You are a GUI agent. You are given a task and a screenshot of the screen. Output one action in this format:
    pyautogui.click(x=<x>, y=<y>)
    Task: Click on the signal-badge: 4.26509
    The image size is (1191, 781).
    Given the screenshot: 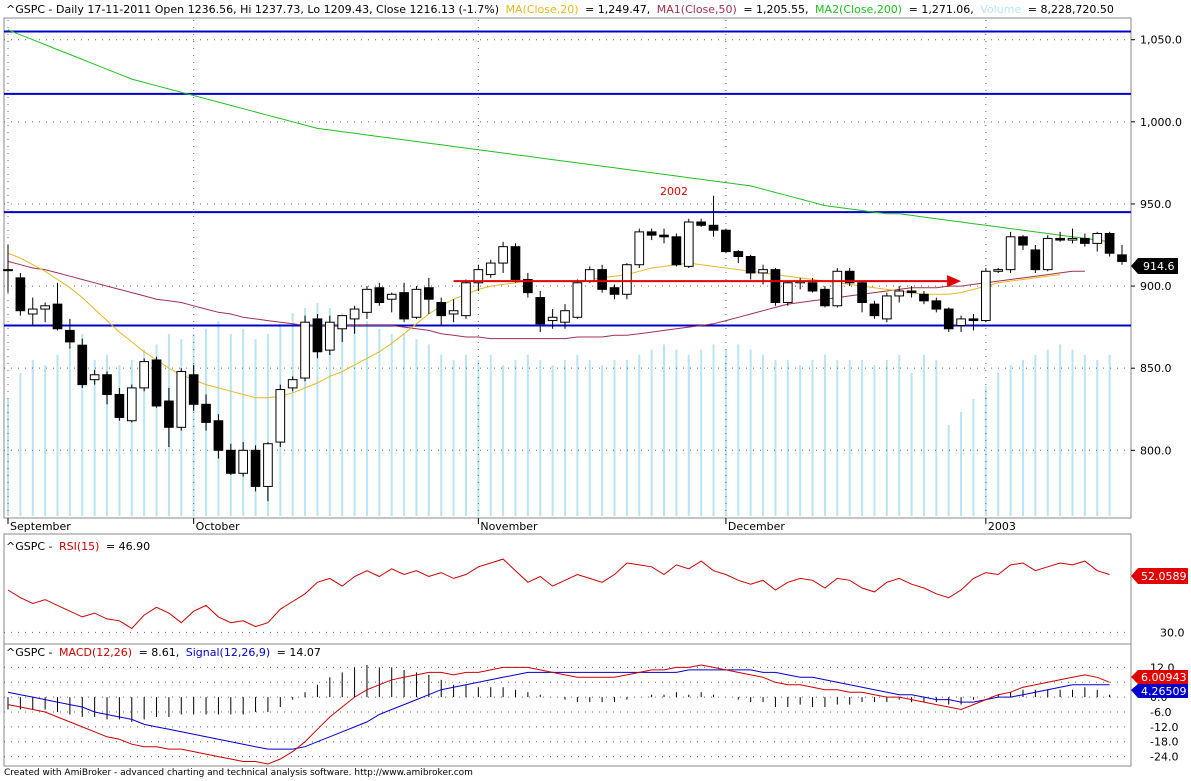 What is the action you would take?
    pyautogui.click(x=1159, y=691)
    